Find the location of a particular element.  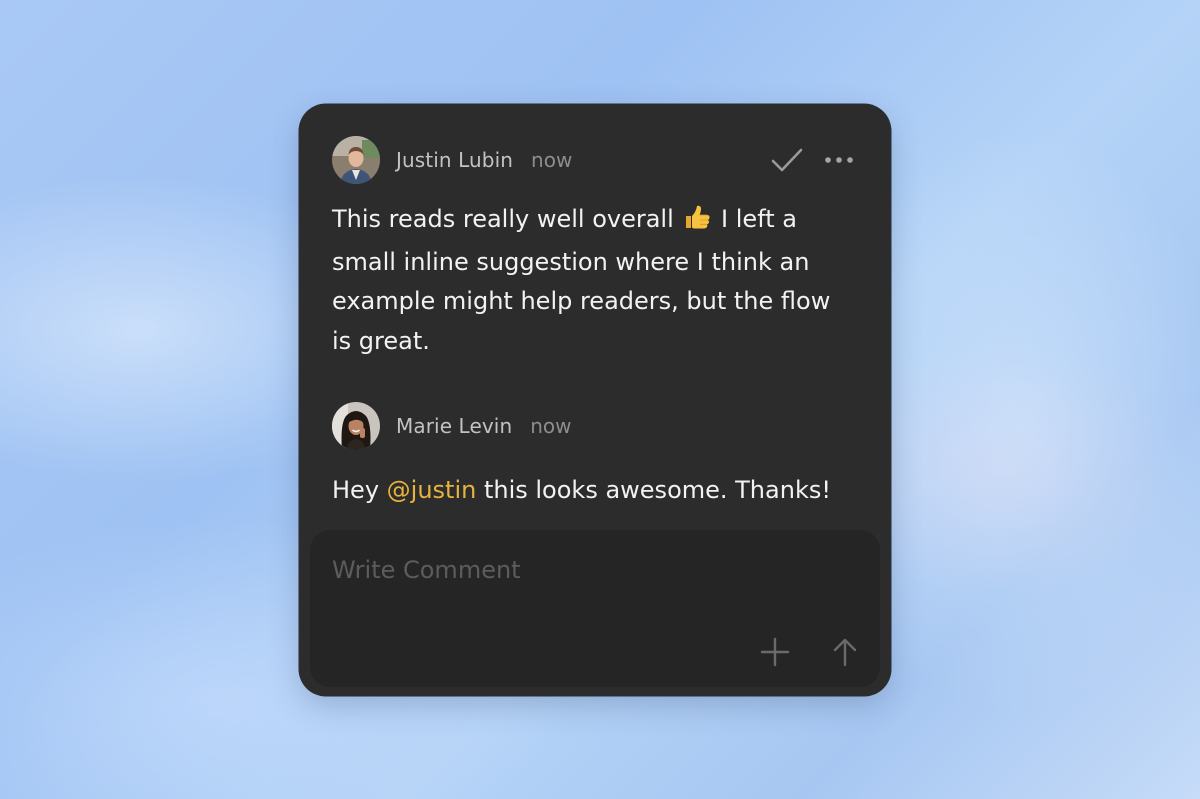

author-name: Justin Lubin is located at coordinates (455, 160).